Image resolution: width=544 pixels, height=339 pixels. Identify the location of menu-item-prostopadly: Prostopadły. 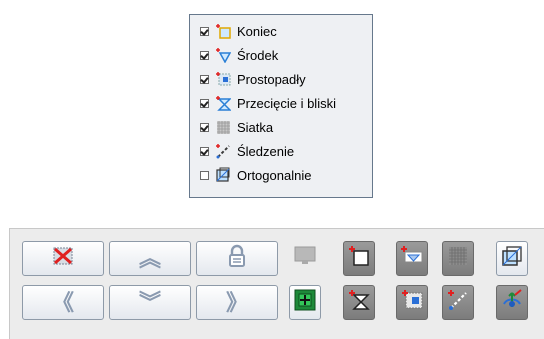
(281, 79).